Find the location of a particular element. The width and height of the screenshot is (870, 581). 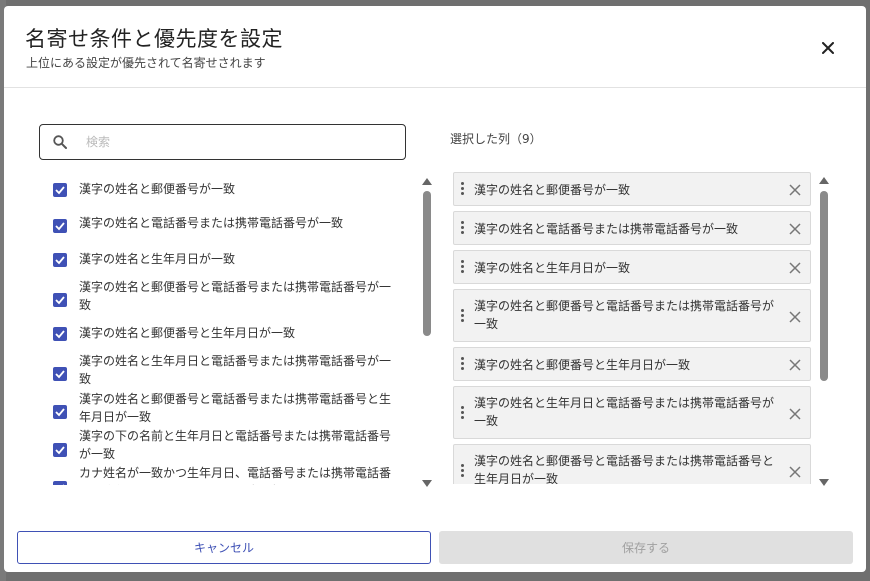

save-button: 保存する is located at coordinates (646, 547).